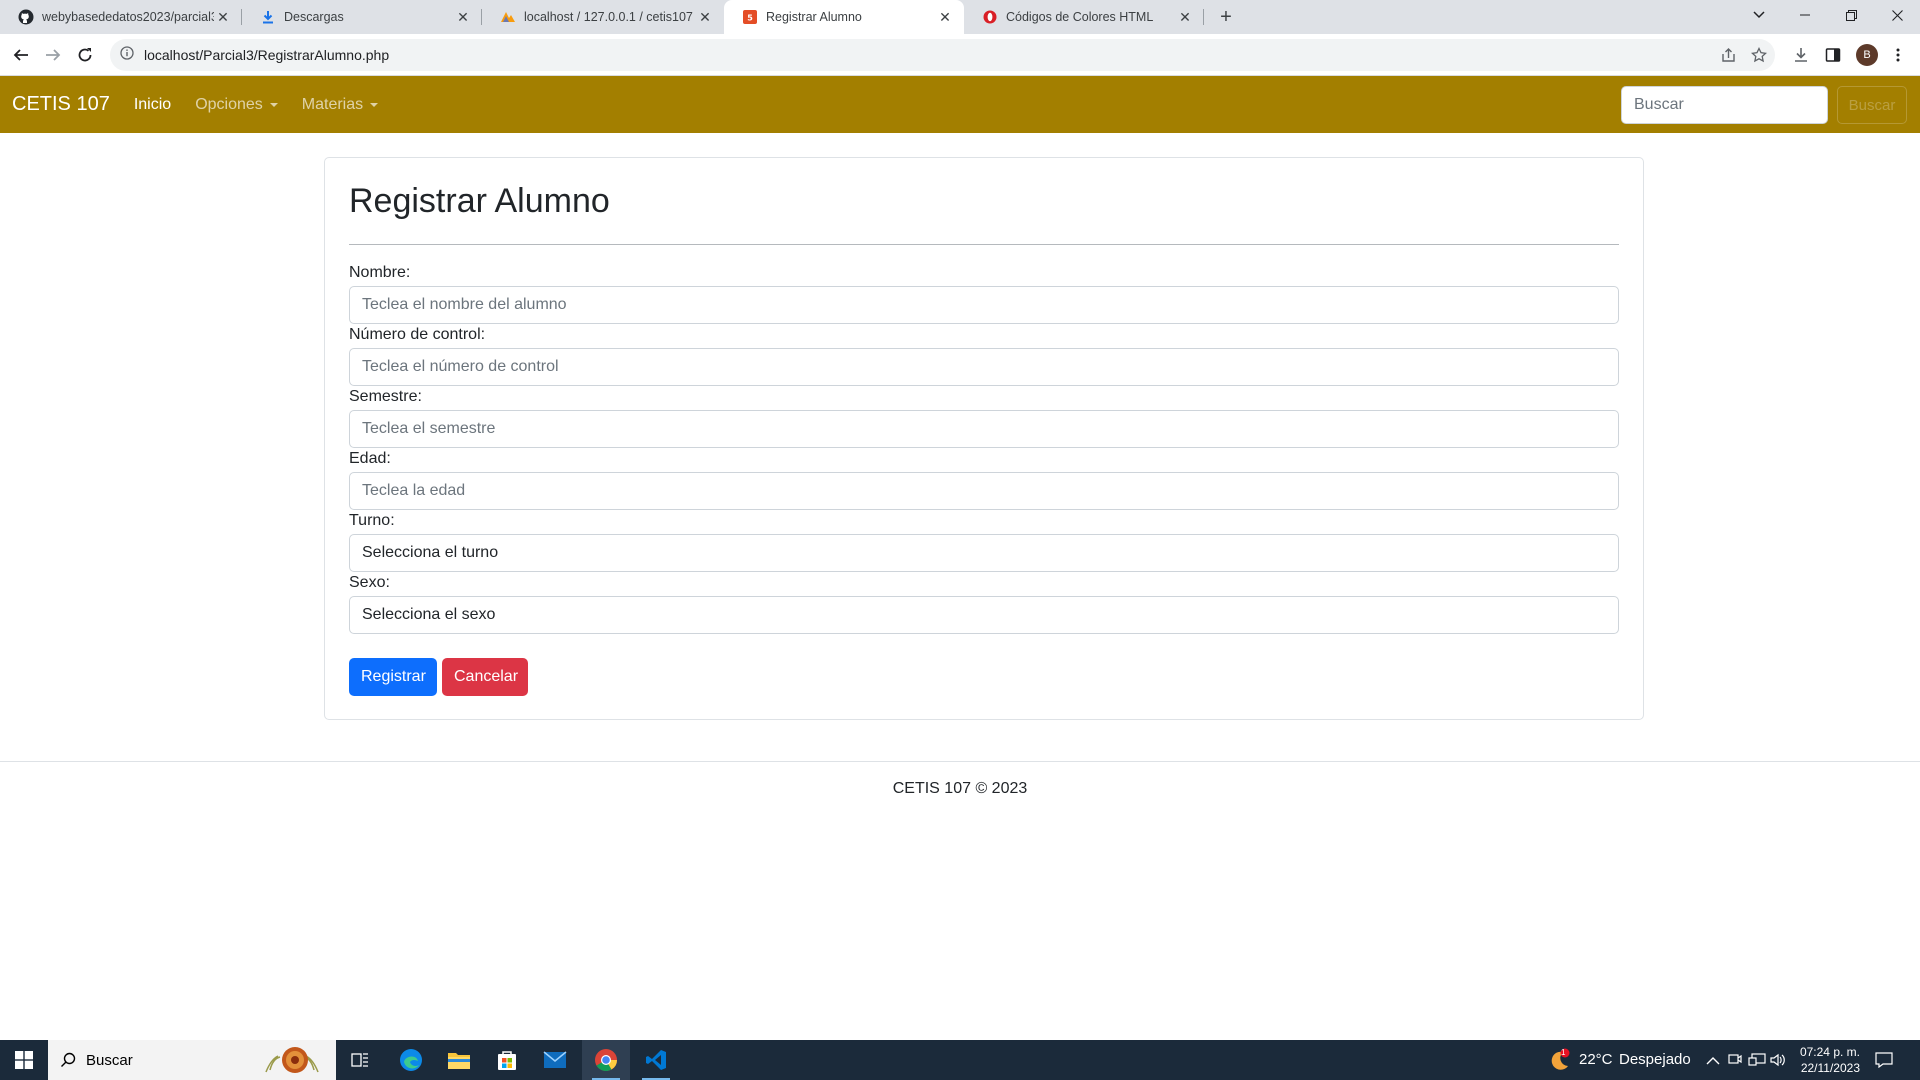 The width and height of the screenshot is (1920, 1080). I want to click on windows-start-icon, so click(24, 1060).